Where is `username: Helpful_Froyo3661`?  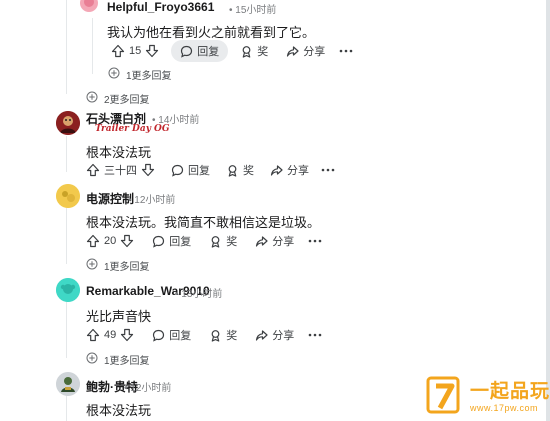 username: Helpful_Froyo3661 is located at coordinates (160, 7).